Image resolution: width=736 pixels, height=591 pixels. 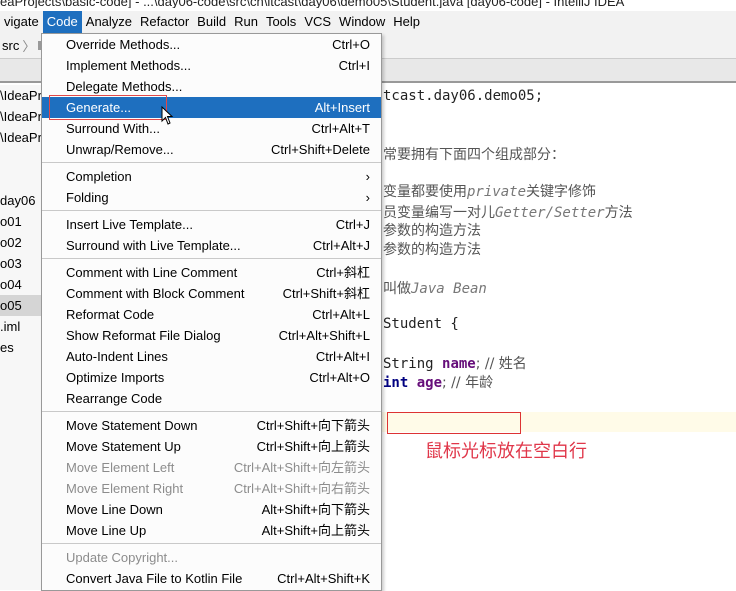 I want to click on tree-item: o05, so click(x=20, y=305).